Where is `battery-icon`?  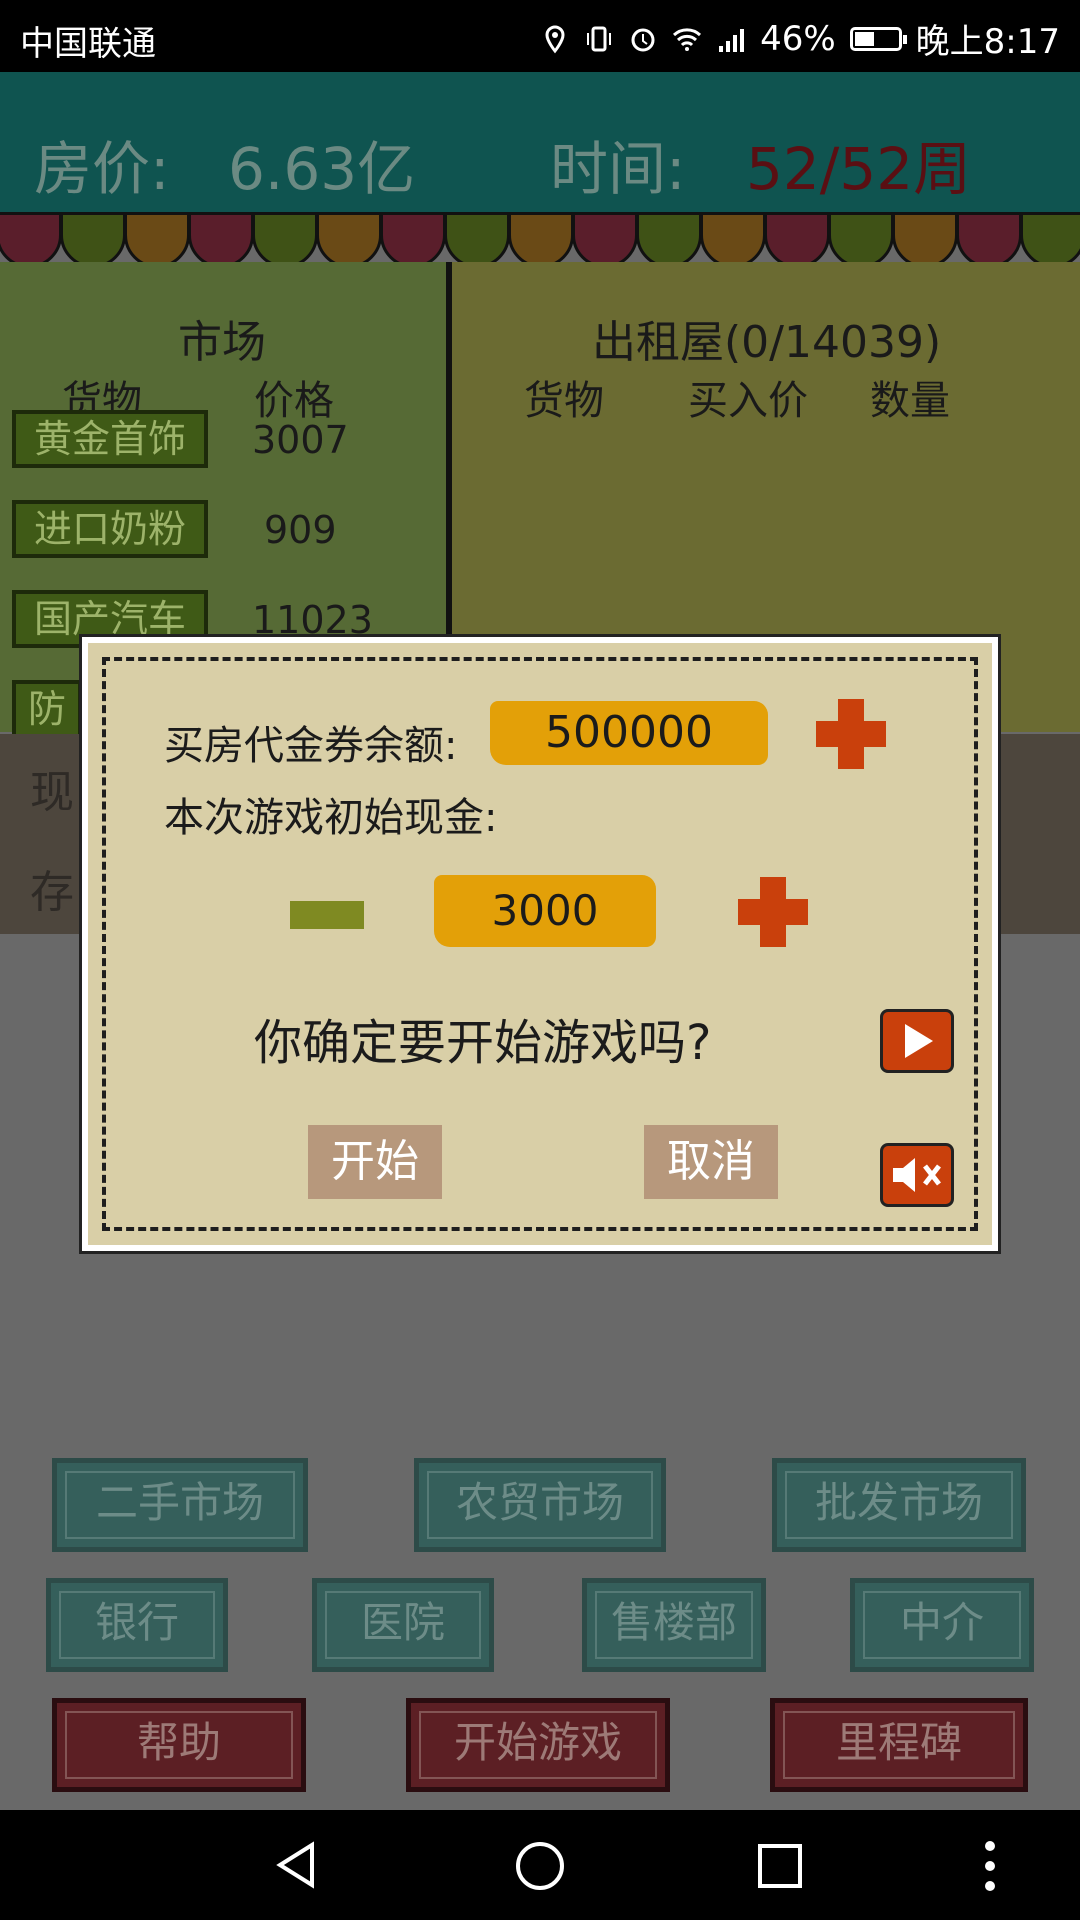
battery-icon is located at coordinates (878, 38).